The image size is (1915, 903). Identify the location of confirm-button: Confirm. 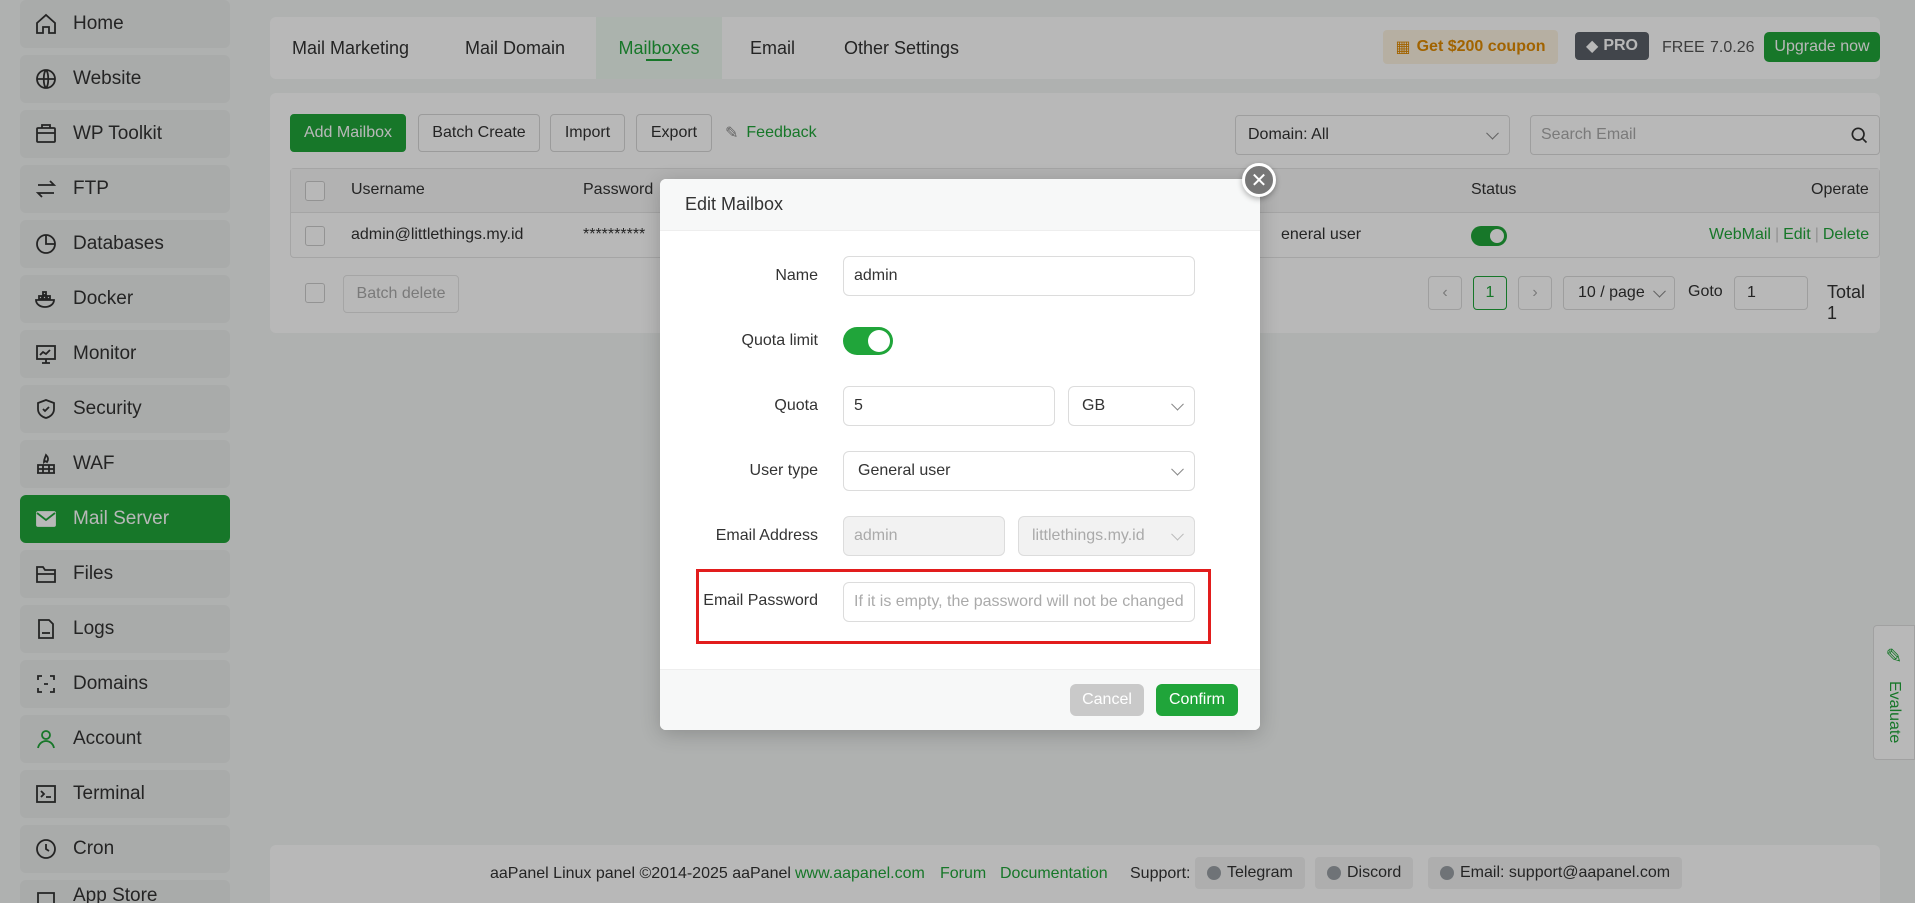
(1197, 700).